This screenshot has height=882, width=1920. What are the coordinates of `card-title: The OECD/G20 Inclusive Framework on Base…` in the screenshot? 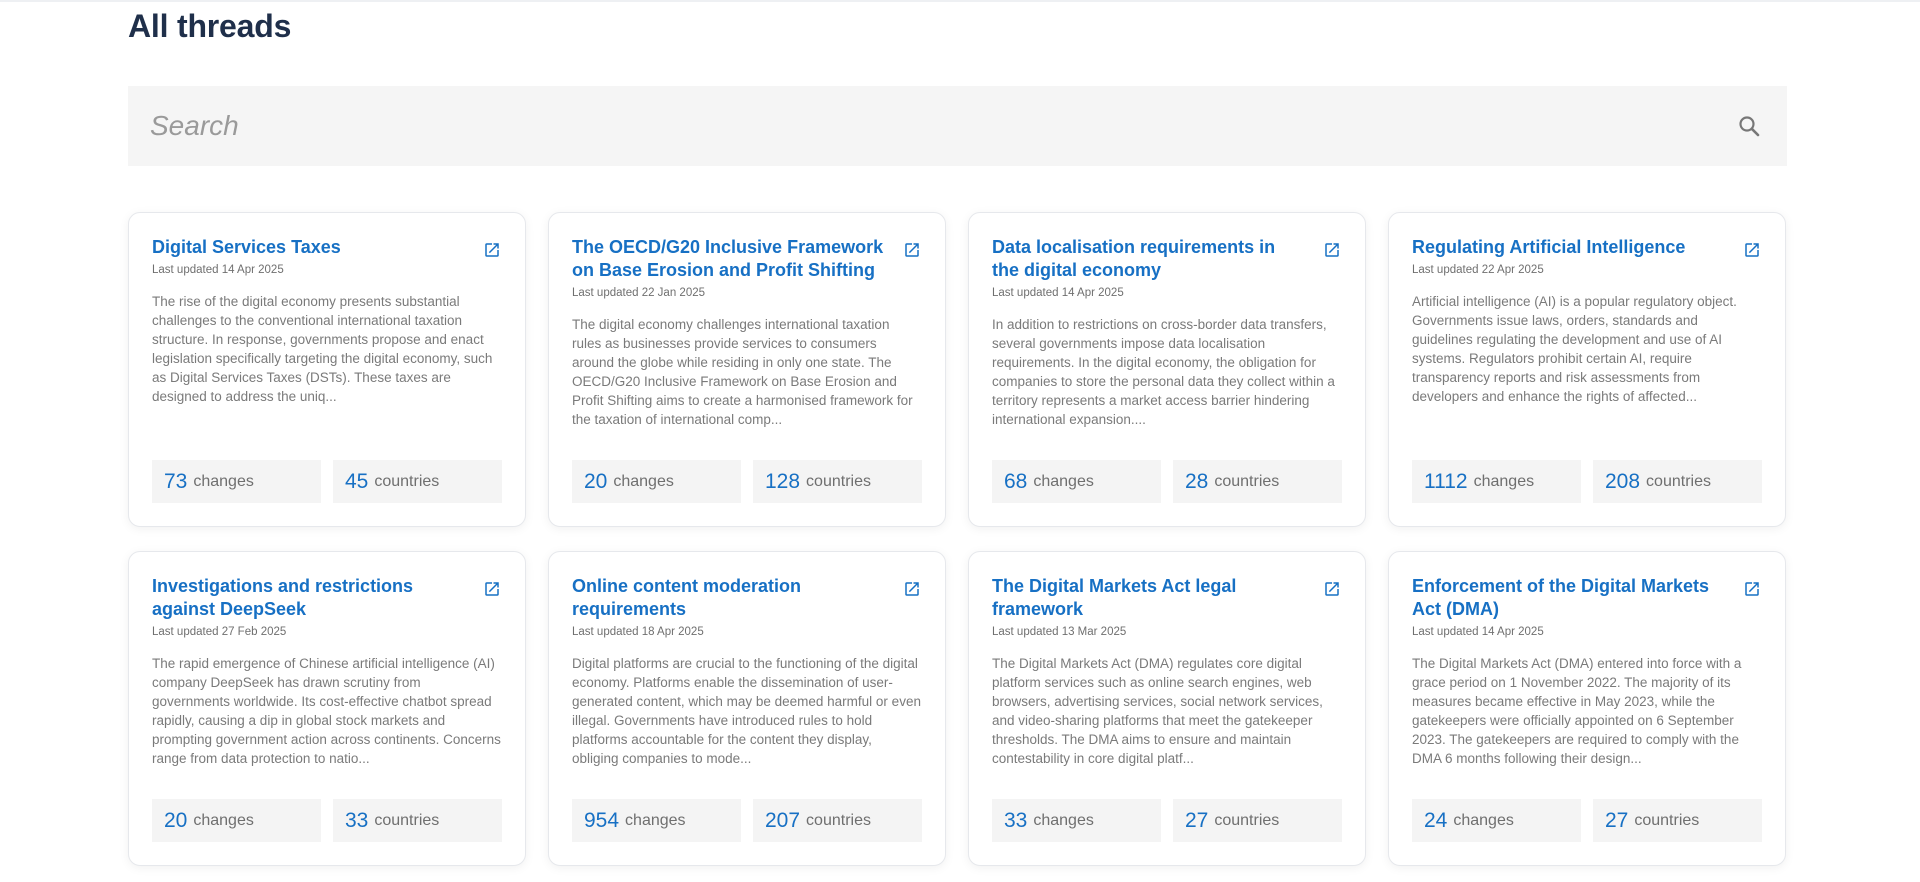 It's located at (729, 259).